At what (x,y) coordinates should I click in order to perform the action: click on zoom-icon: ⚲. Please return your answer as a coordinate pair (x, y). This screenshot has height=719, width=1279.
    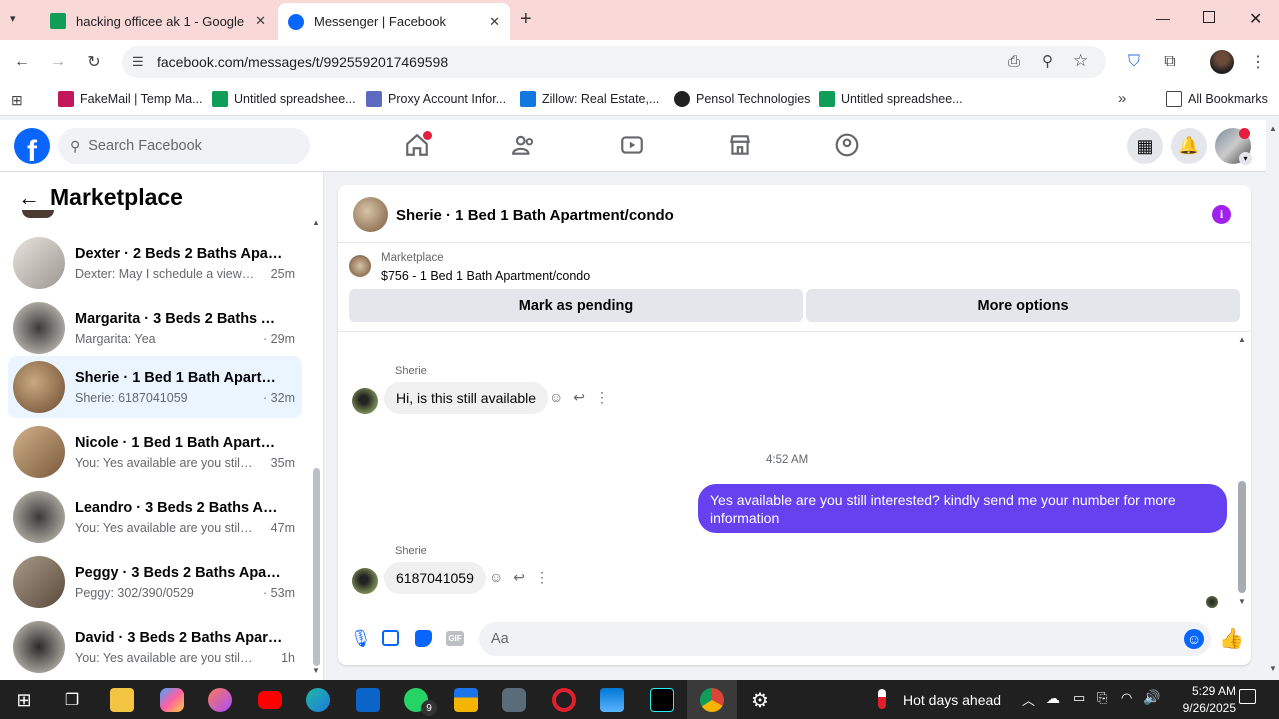
    Looking at the image, I should click on (1047, 61).